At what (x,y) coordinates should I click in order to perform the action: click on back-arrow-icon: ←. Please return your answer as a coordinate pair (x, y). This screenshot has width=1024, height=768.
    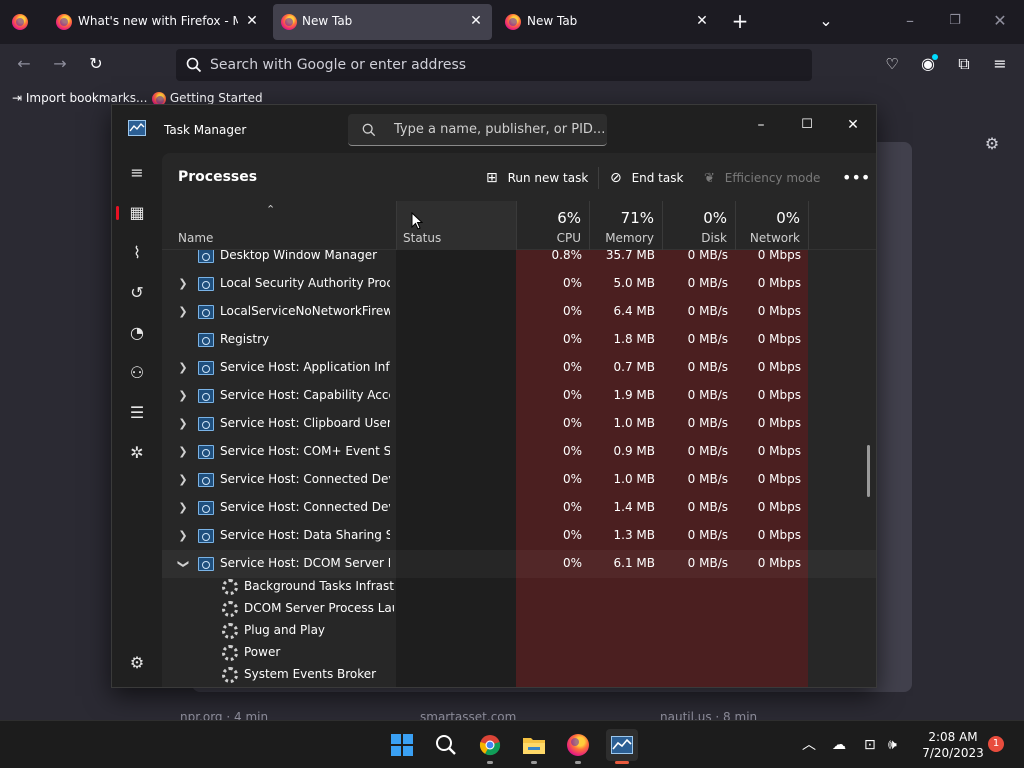
    Looking at the image, I should click on (24, 64).